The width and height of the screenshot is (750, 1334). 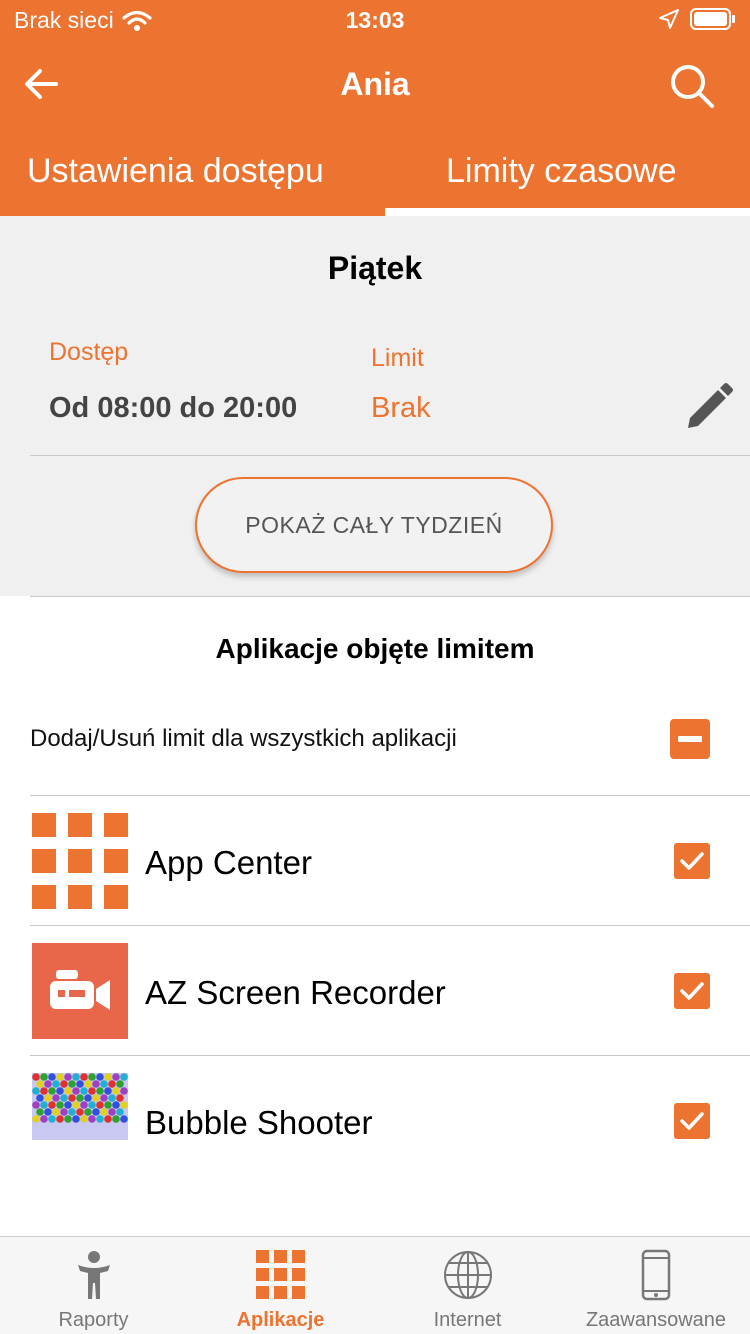 What do you see at coordinates (712, 19) in the screenshot?
I see `battery-icon` at bounding box center [712, 19].